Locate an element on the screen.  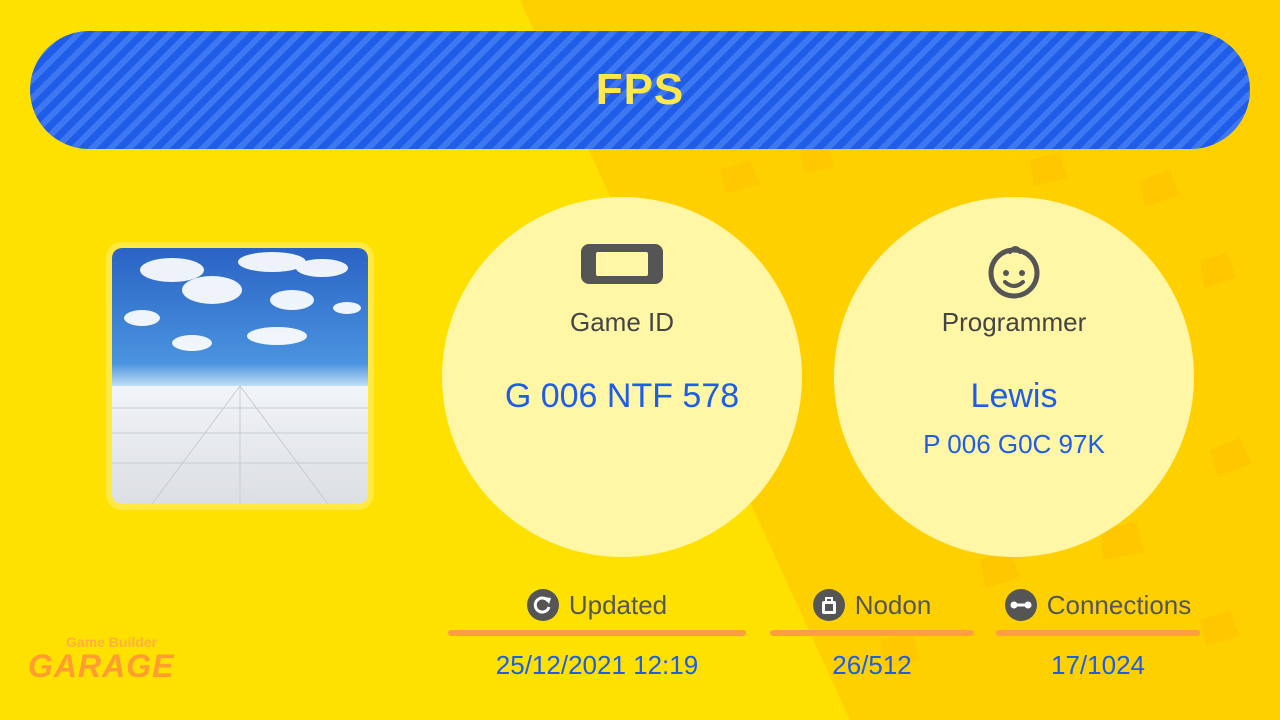
updated-divider is located at coordinates (597, 633).